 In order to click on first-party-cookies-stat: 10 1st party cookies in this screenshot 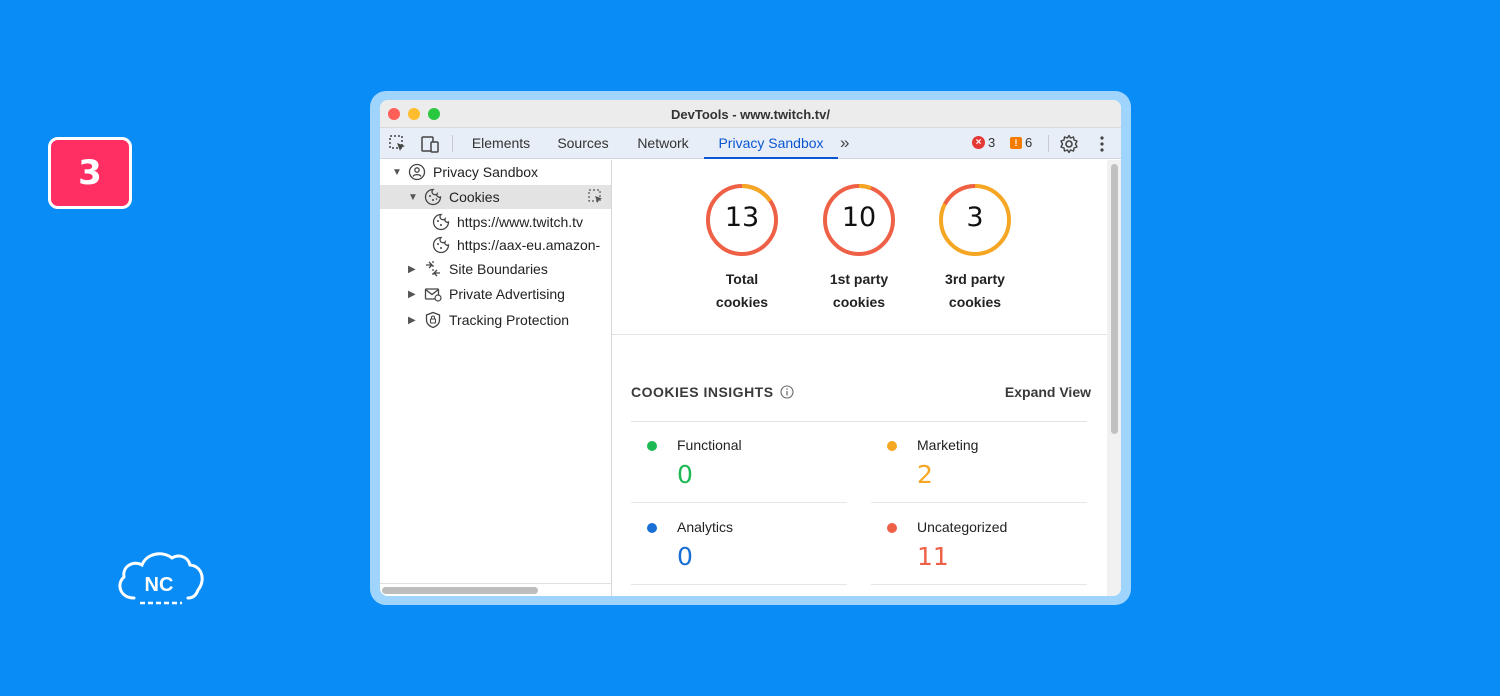, I will do `click(859, 248)`.